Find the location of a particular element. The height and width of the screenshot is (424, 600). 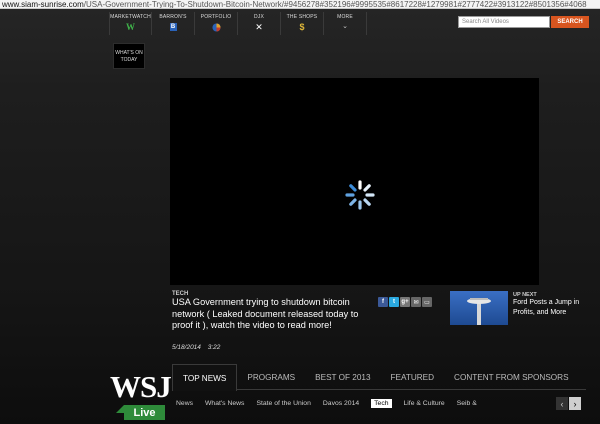

story-time: 3:22 is located at coordinates (214, 347).